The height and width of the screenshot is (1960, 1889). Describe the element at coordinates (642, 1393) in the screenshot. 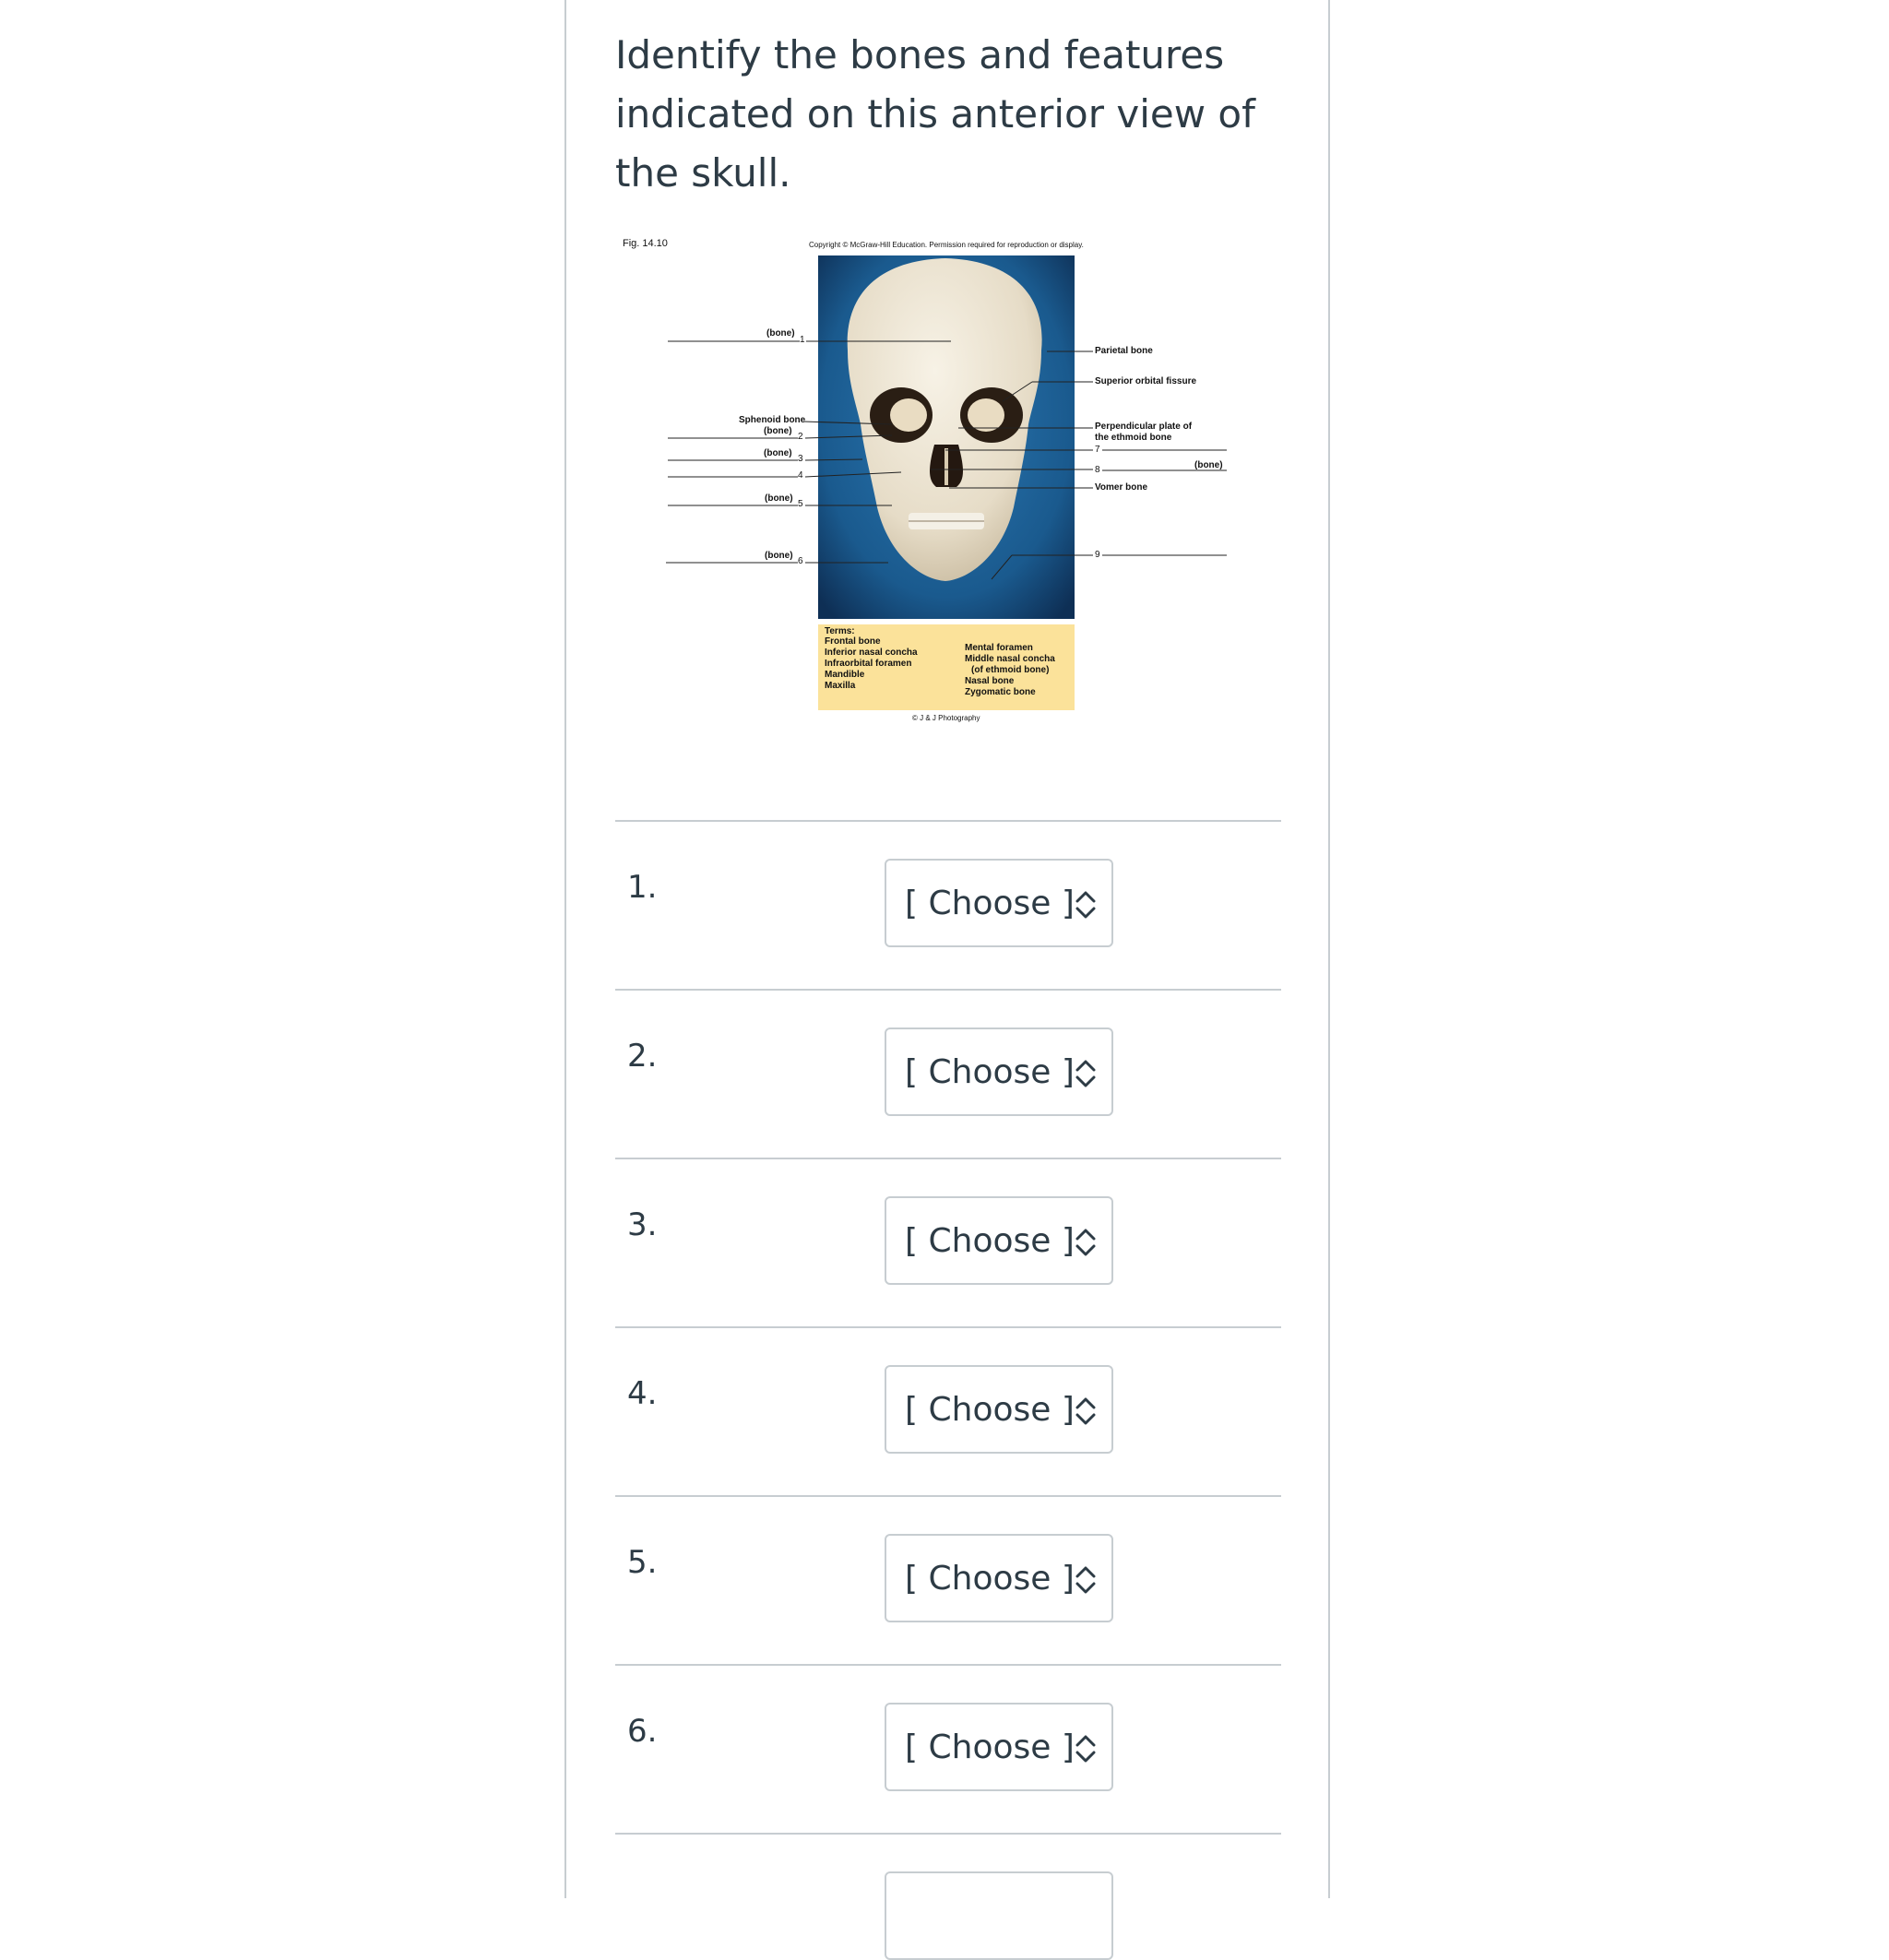

I see `answer-number-4: 4.` at that location.